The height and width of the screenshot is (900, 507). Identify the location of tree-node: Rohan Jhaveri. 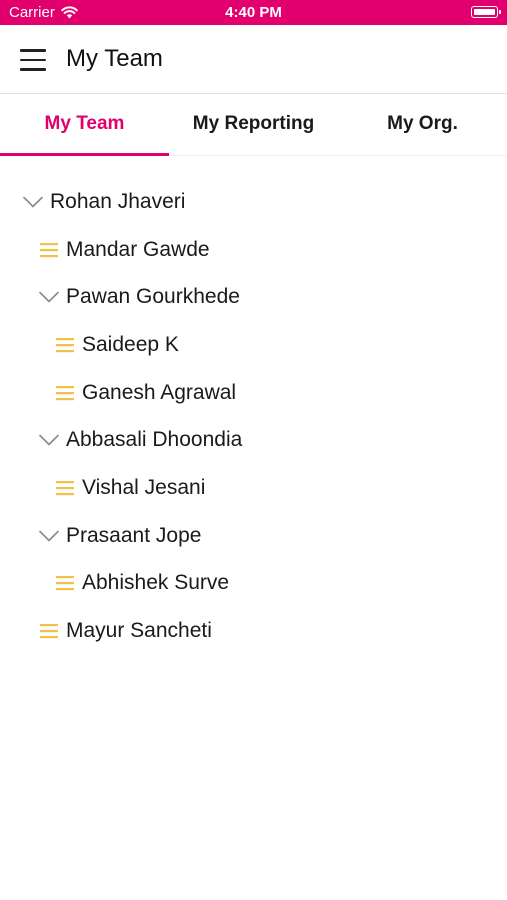
(253, 202).